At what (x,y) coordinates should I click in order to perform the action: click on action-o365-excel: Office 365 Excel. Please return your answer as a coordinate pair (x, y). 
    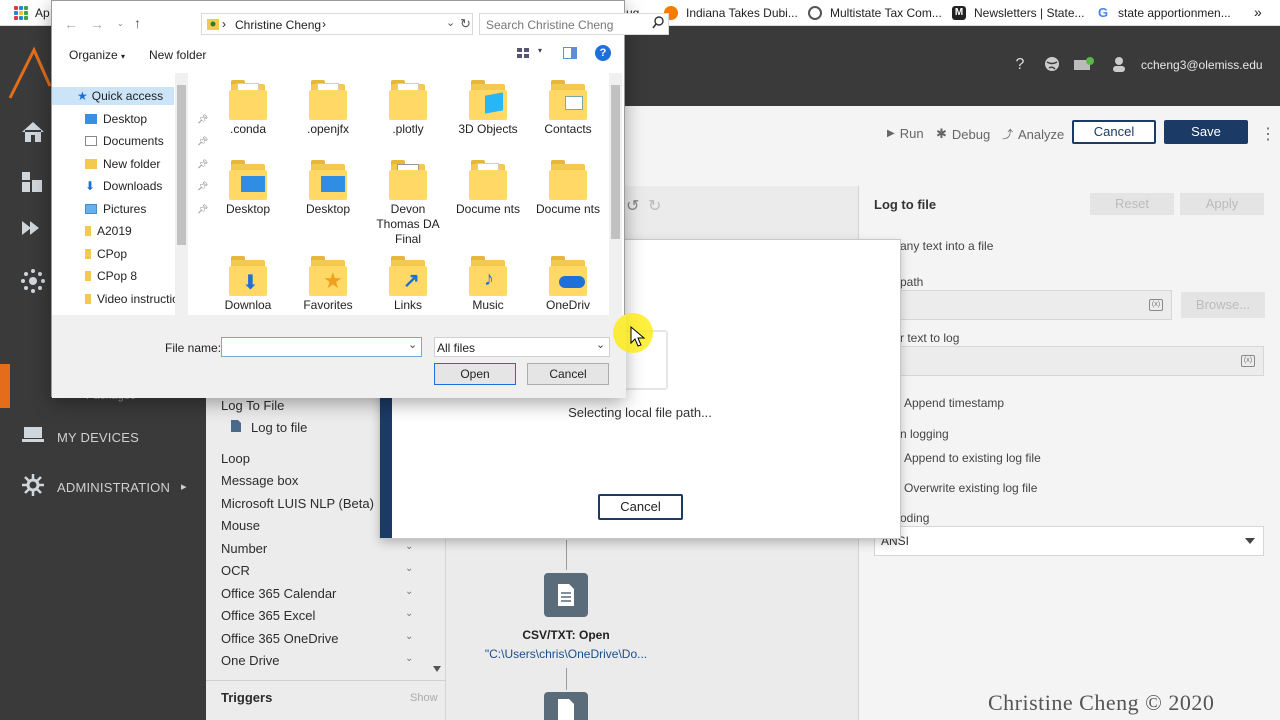
    Looking at the image, I should click on (268, 615).